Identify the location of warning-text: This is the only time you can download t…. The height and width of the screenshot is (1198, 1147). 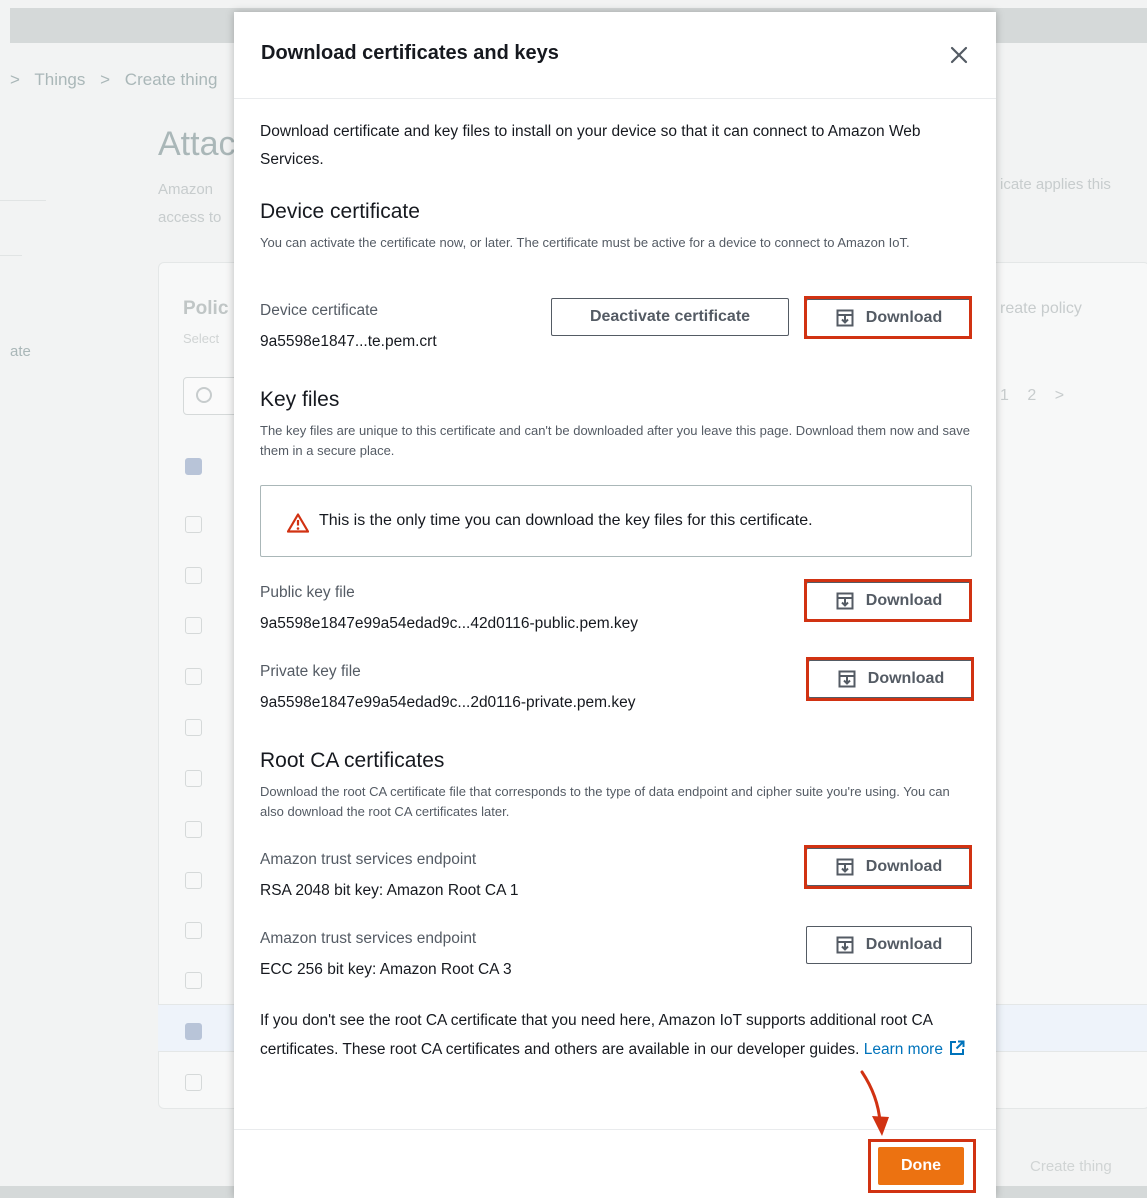
(566, 520).